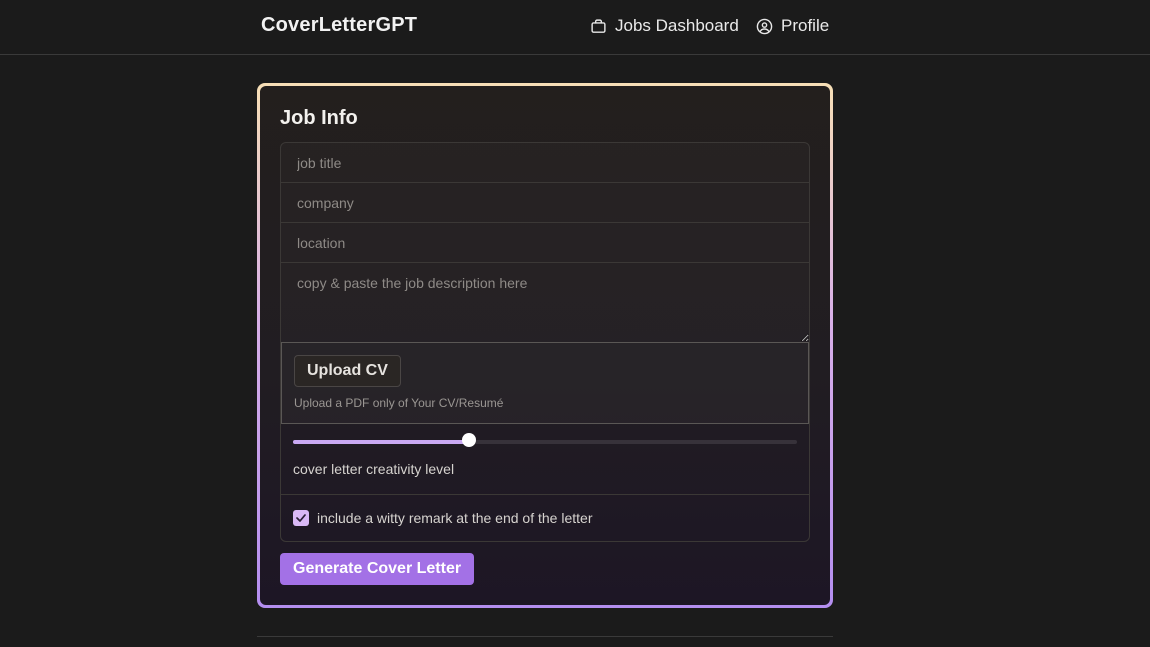 This screenshot has width=1150, height=647. I want to click on creativity-slider-thumb, so click(469, 440).